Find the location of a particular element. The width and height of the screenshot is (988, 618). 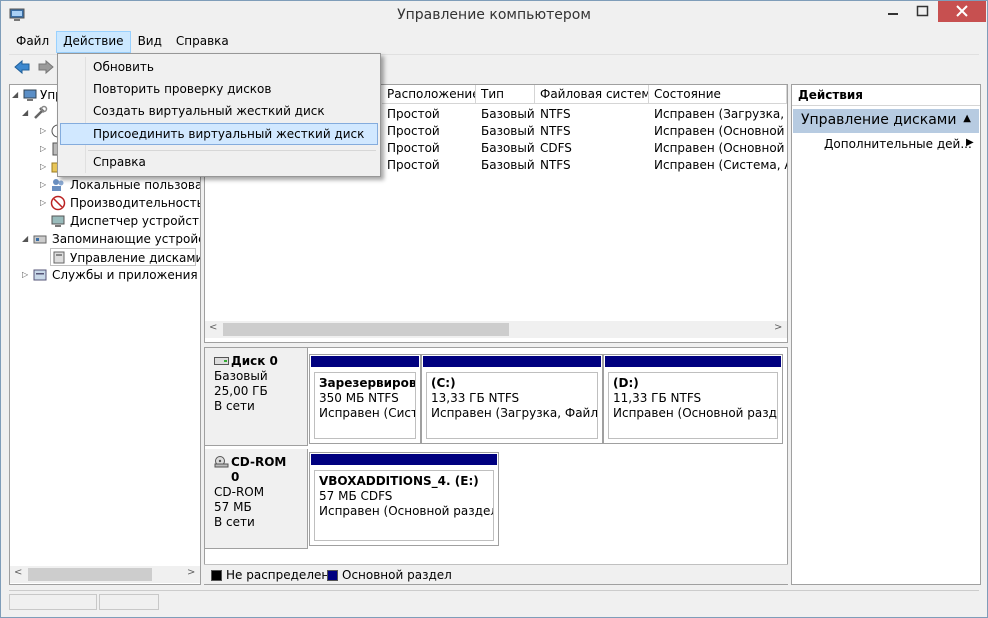

more-actions-item: Дополнительные дей... ▶ is located at coordinates (899, 144).